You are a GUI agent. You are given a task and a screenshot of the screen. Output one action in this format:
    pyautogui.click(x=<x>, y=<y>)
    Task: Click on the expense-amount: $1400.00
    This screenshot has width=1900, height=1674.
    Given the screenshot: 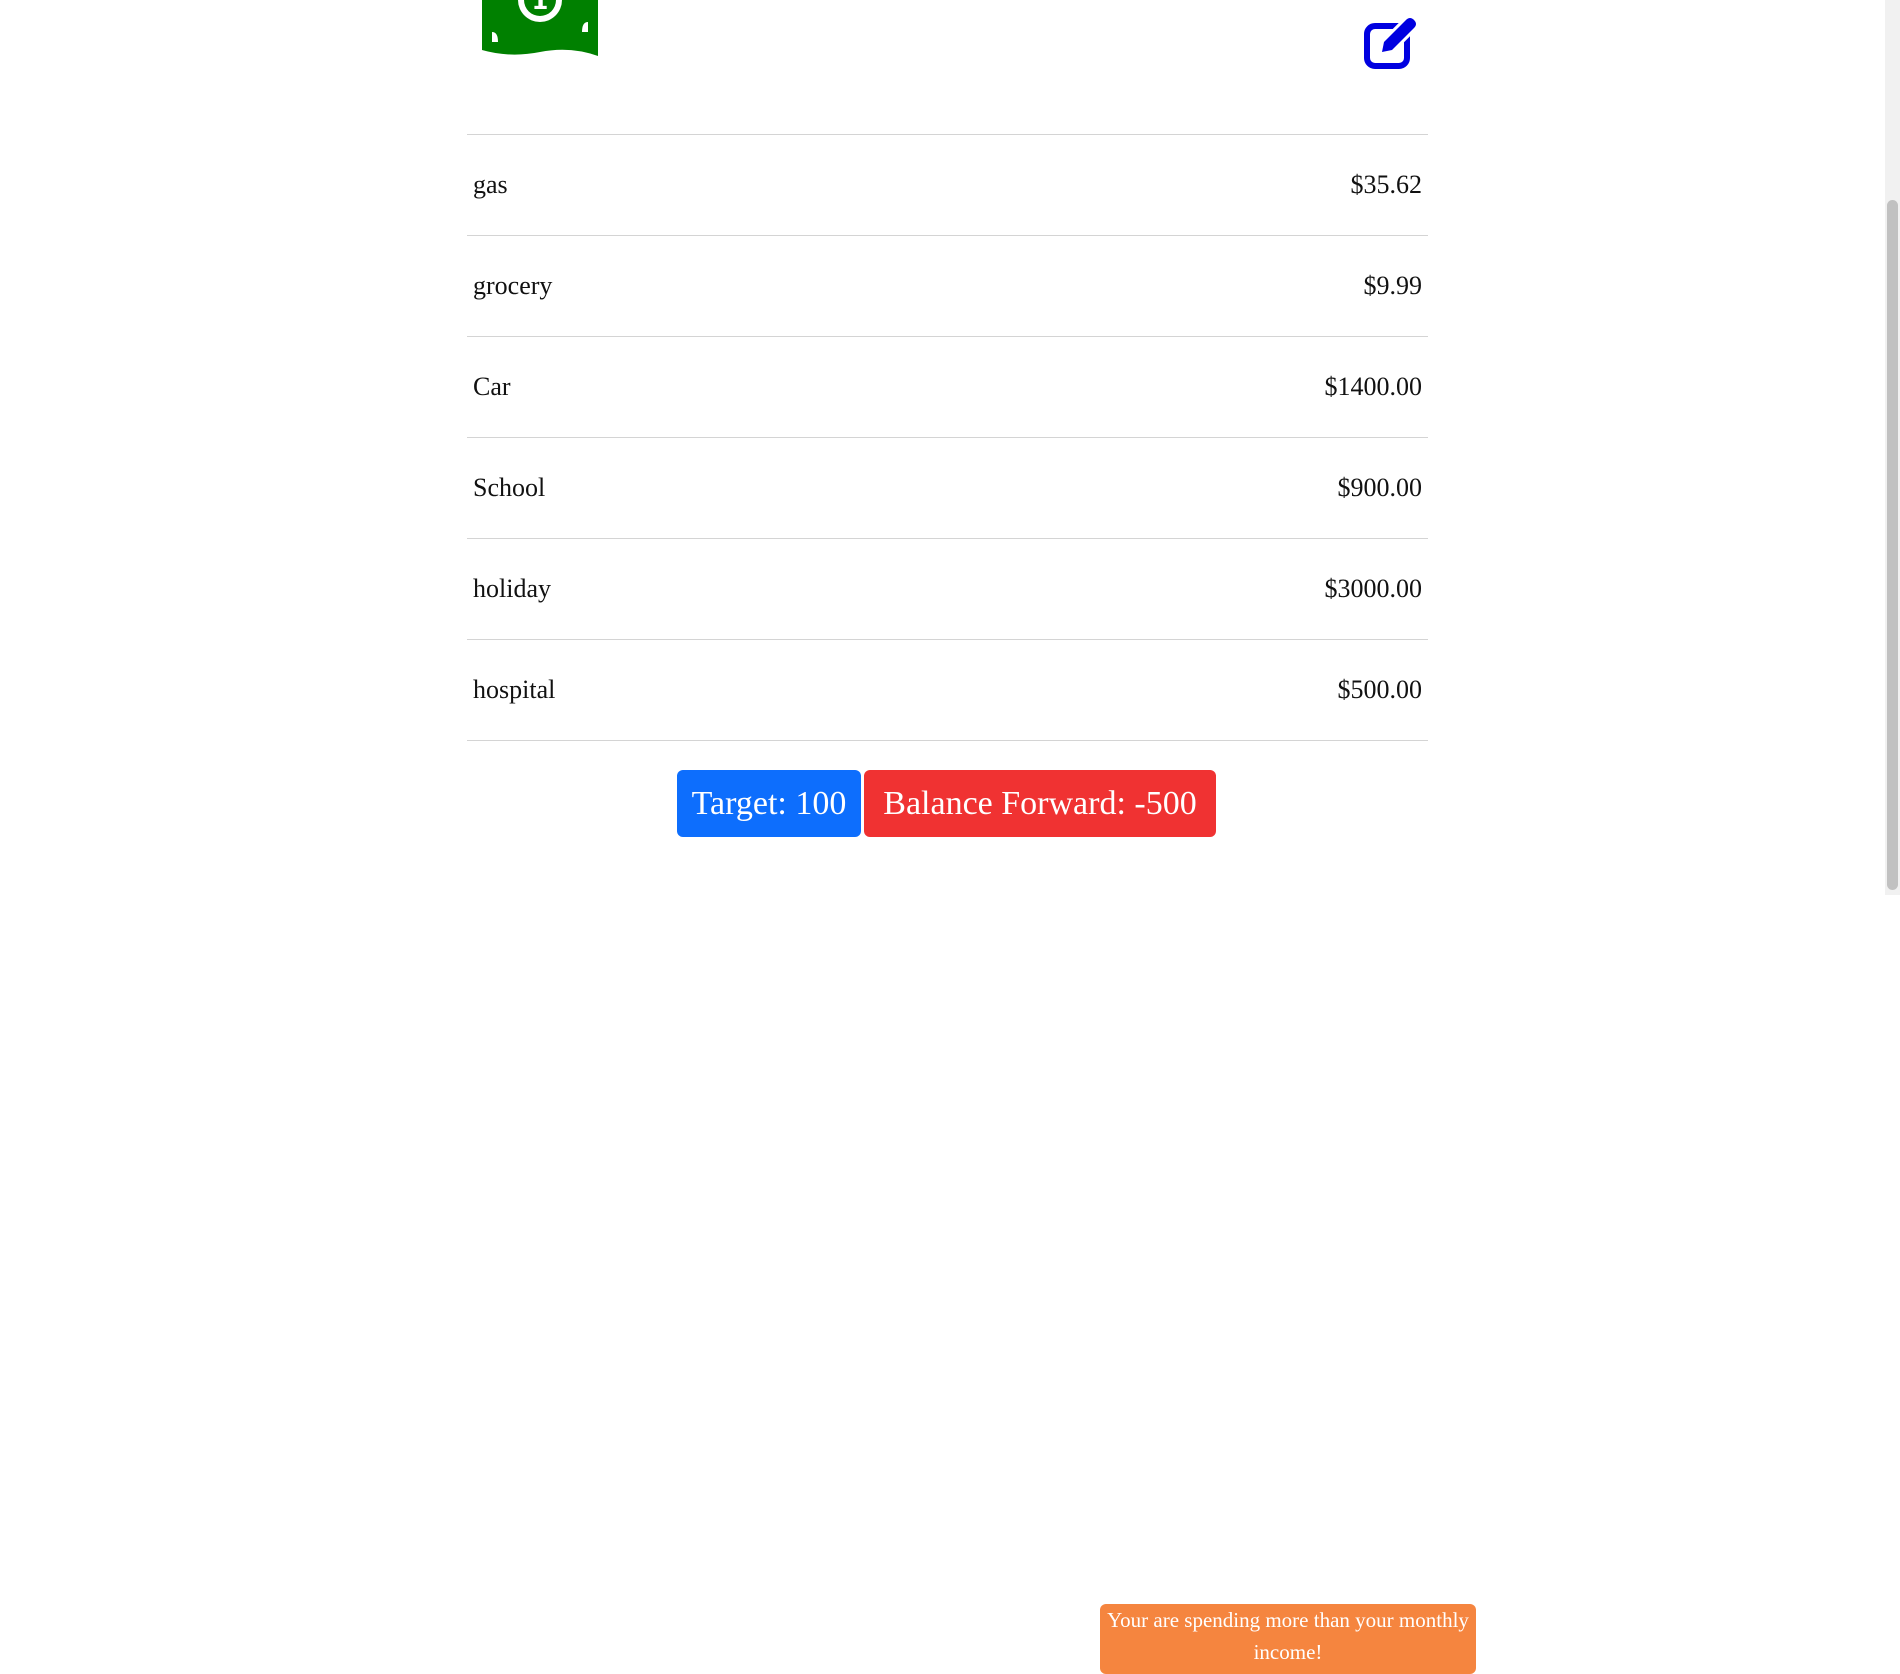 What is the action you would take?
    pyautogui.click(x=1373, y=386)
    